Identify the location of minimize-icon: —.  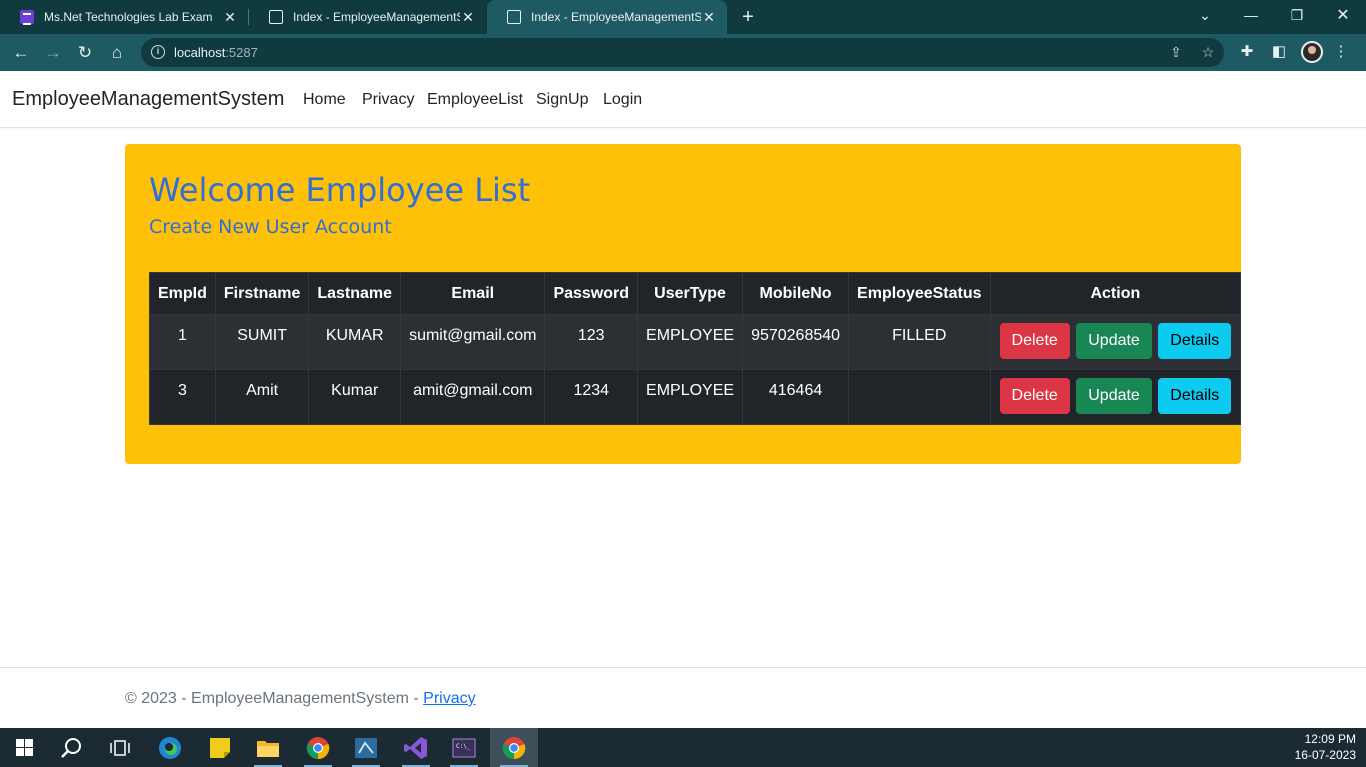
(1251, 15).